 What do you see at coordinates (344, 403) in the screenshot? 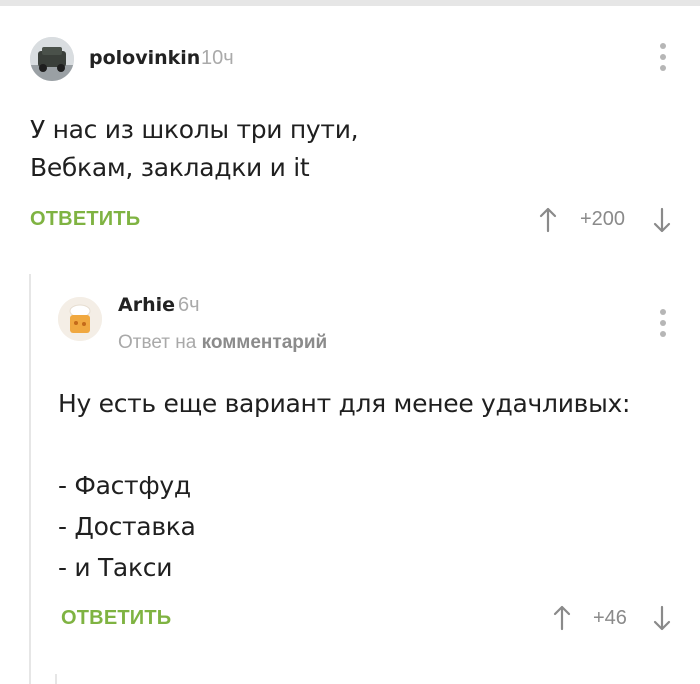
I see `comment-text-line: Ну есть еще вариант для менее удачливых:` at bounding box center [344, 403].